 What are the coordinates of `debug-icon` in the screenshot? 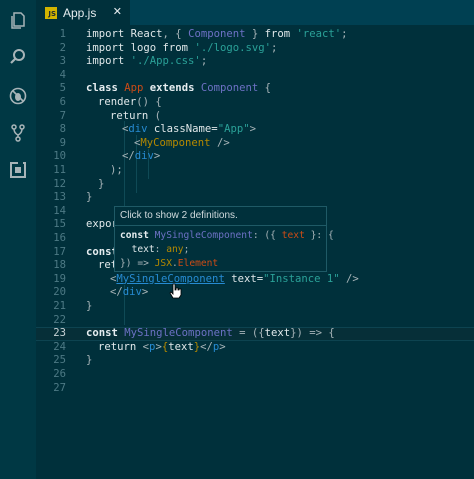 It's located at (18, 96).